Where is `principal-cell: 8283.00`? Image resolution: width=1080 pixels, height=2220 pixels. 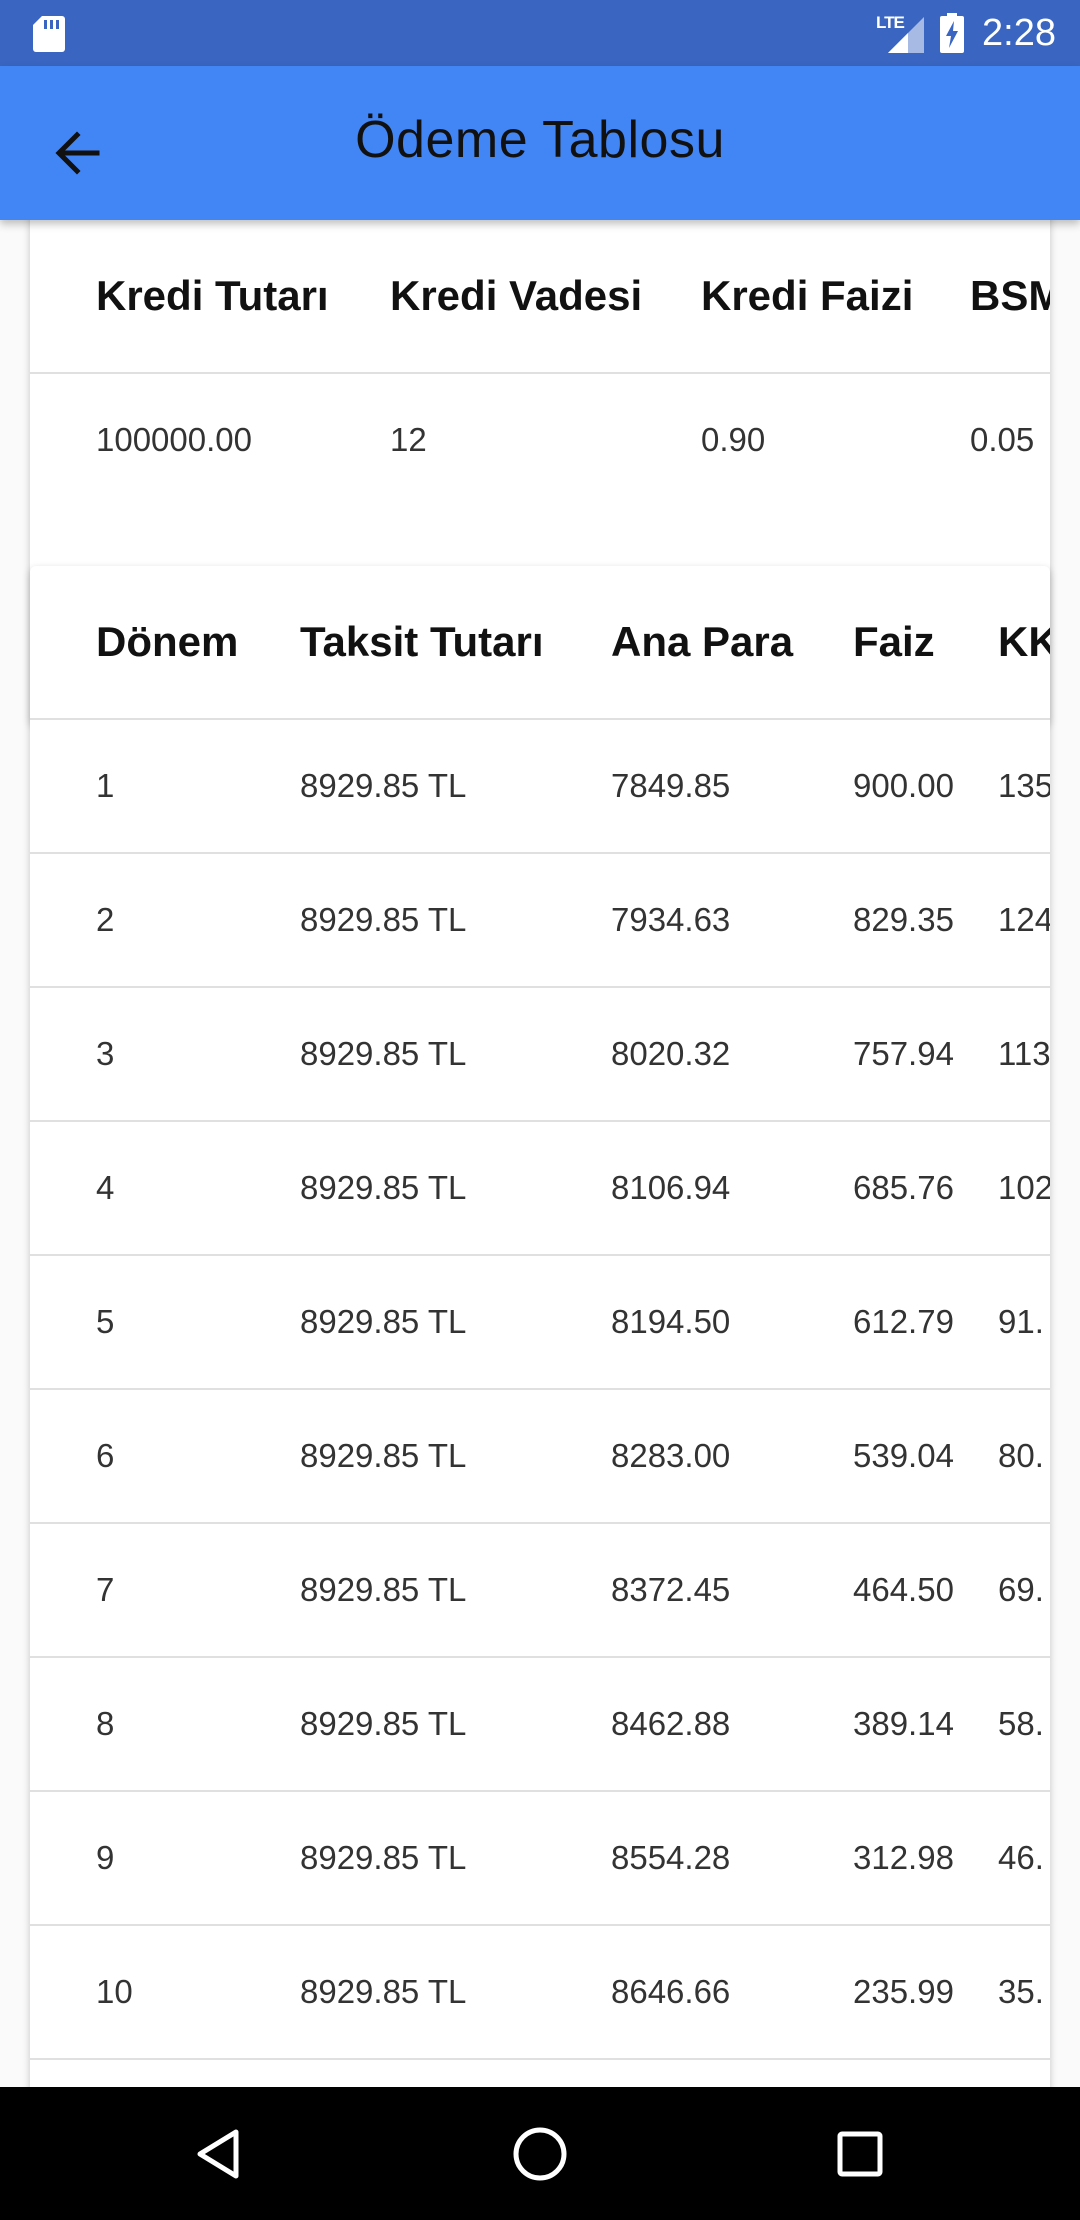
principal-cell: 8283.00 is located at coordinates (671, 1455).